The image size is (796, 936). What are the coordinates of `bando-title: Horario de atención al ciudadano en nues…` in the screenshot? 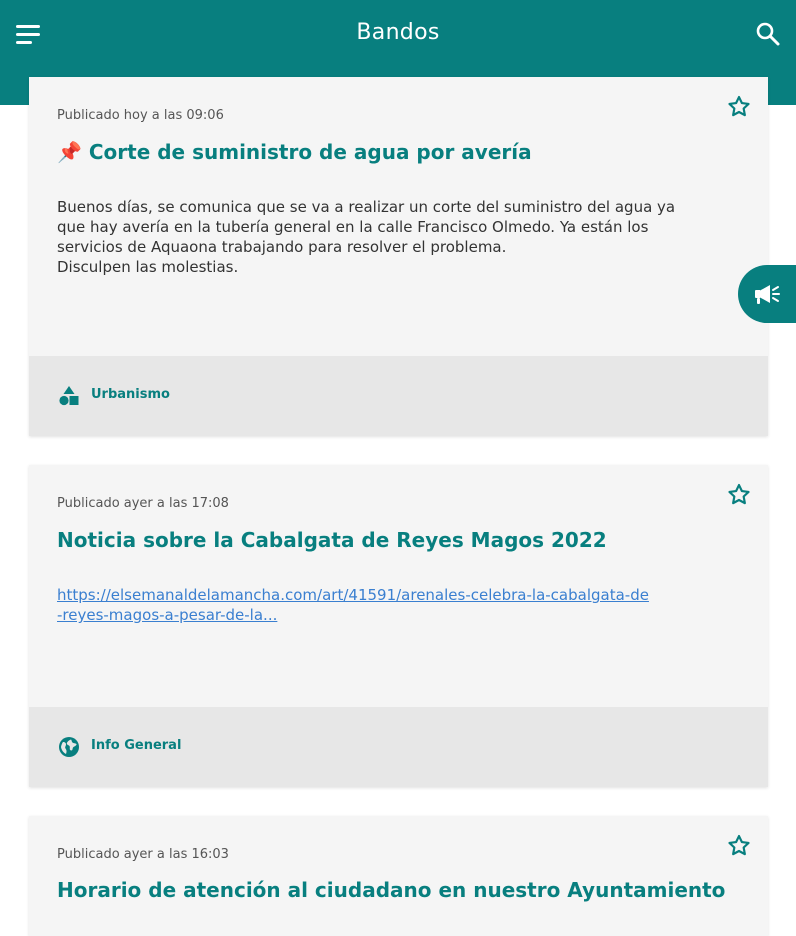 It's located at (392, 890).